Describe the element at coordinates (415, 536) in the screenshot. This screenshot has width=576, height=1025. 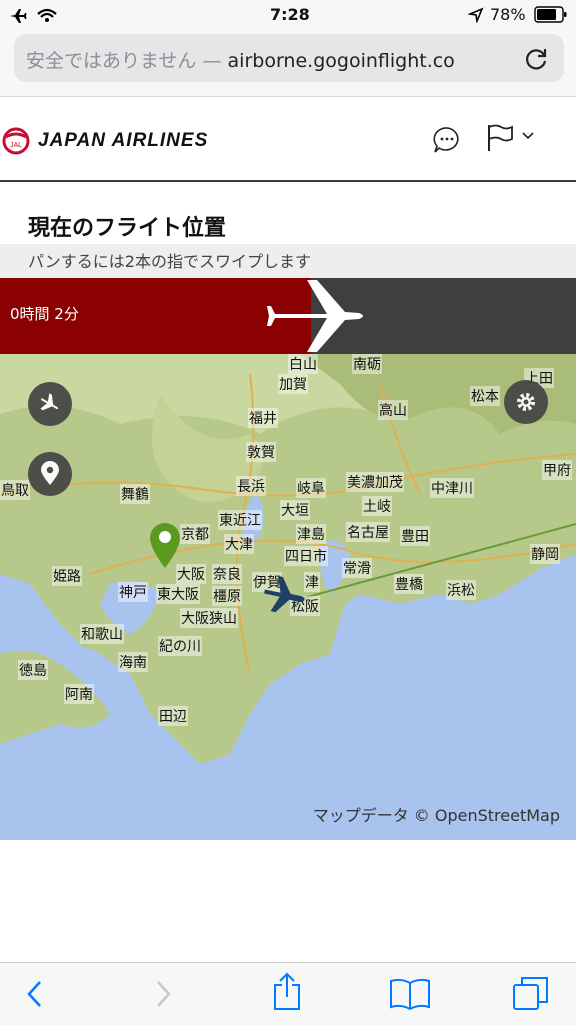
I see `place-label: 豊田` at that location.